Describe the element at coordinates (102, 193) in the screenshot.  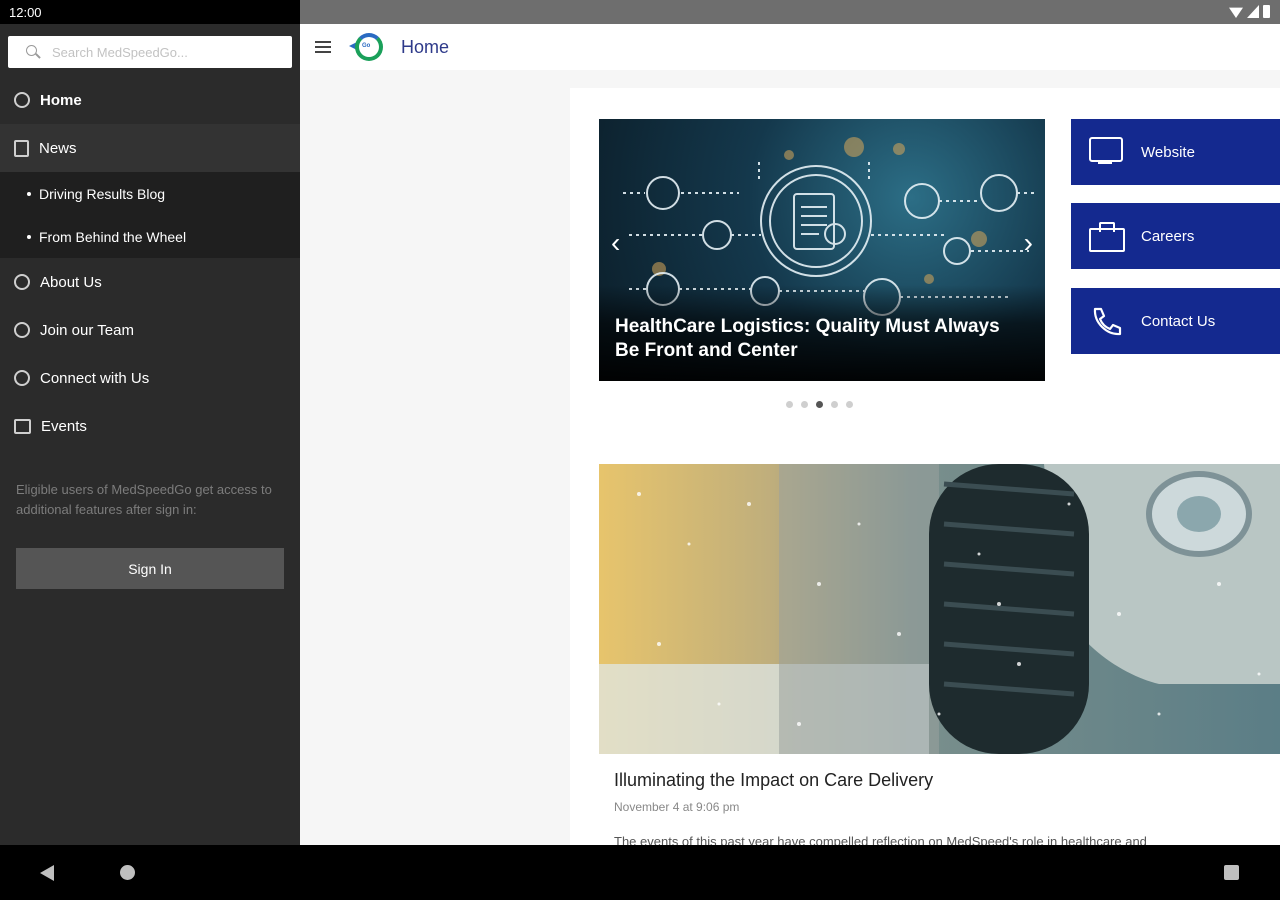
I see `nav-item-label: Driving Results Blog` at that location.